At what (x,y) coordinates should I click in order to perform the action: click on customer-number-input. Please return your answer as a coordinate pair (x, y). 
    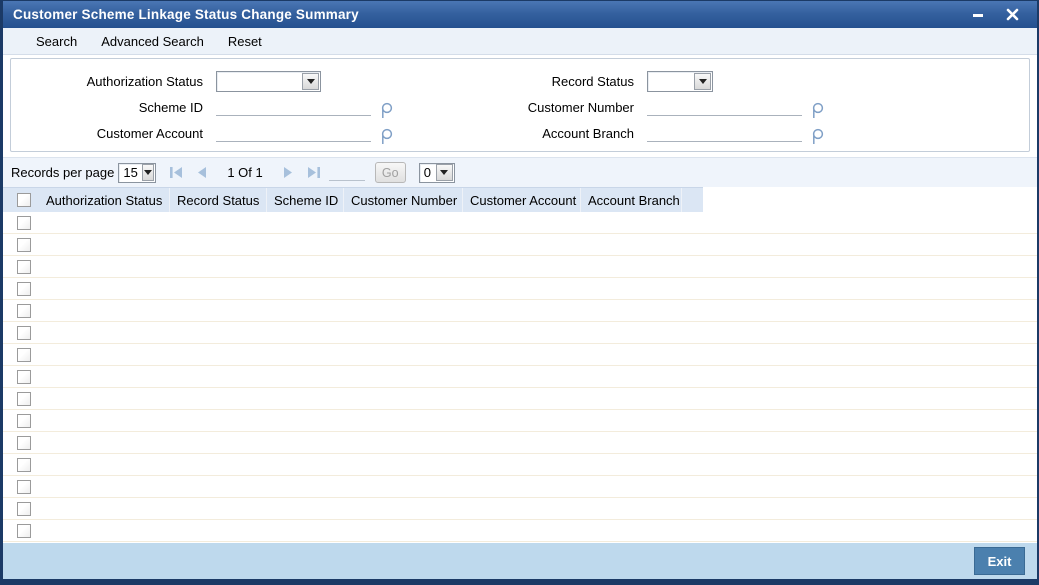
    Looking at the image, I should click on (724, 107).